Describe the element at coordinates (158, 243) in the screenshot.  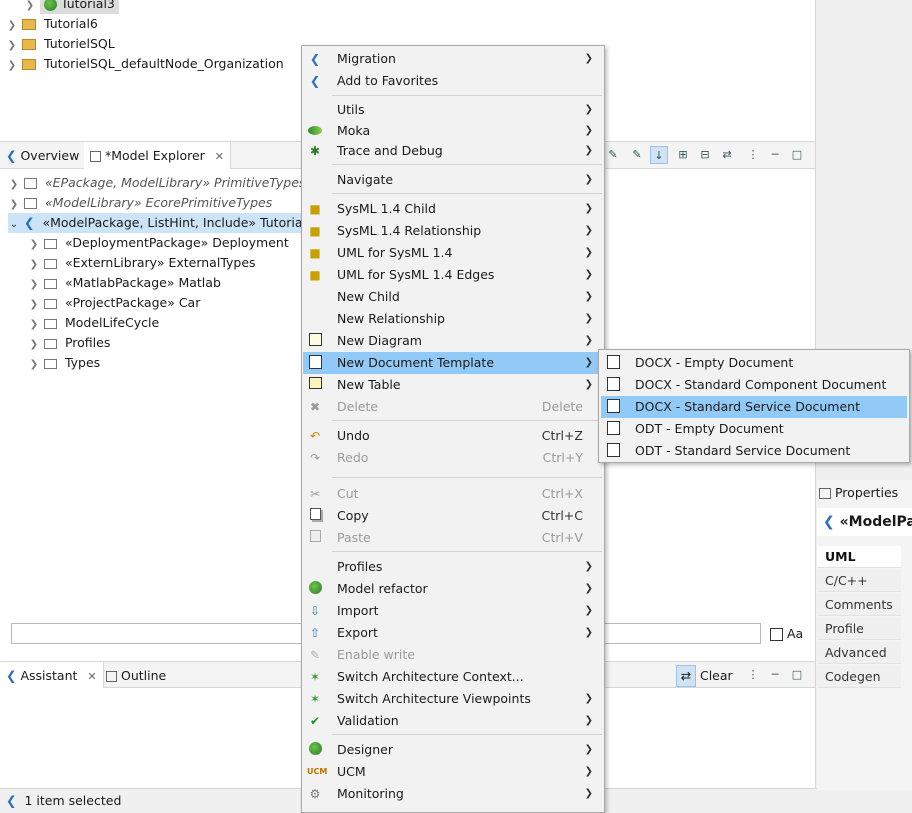
I see `tree-item: ❯ «DeploymentPackage» Deployment` at that location.